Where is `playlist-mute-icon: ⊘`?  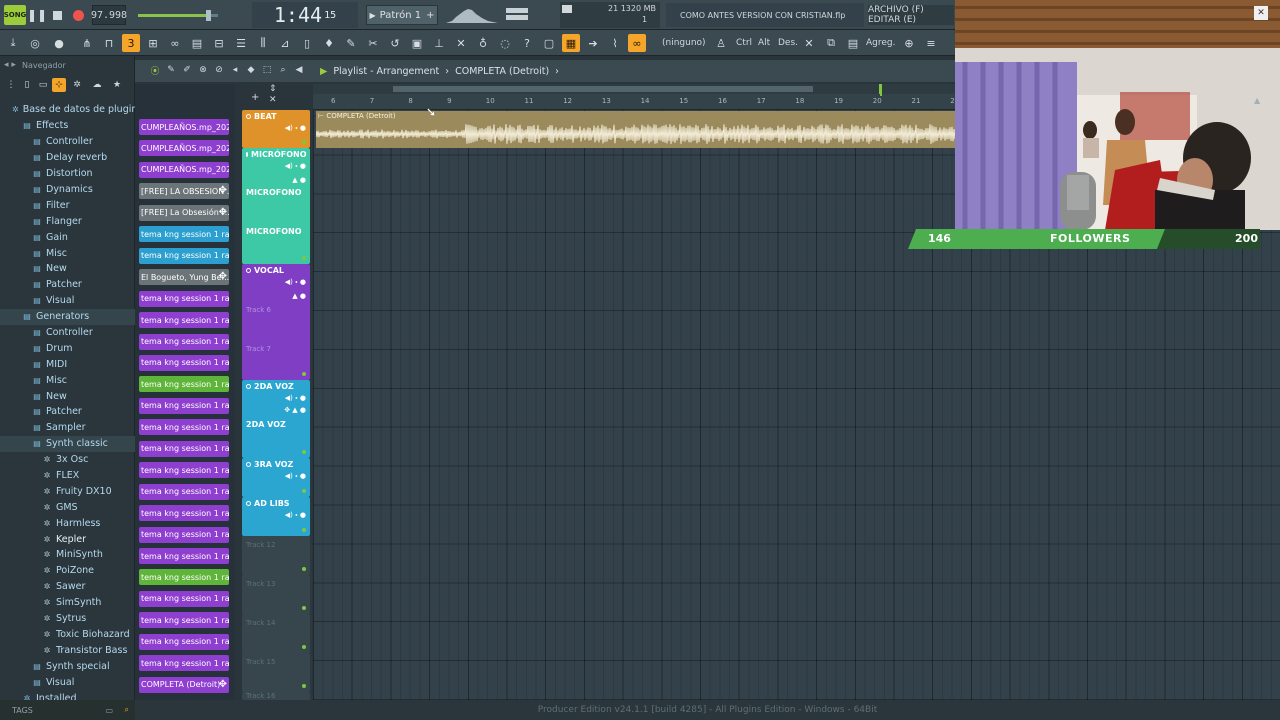
playlist-mute-icon: ⊘ is located at coordinates (219, 70).